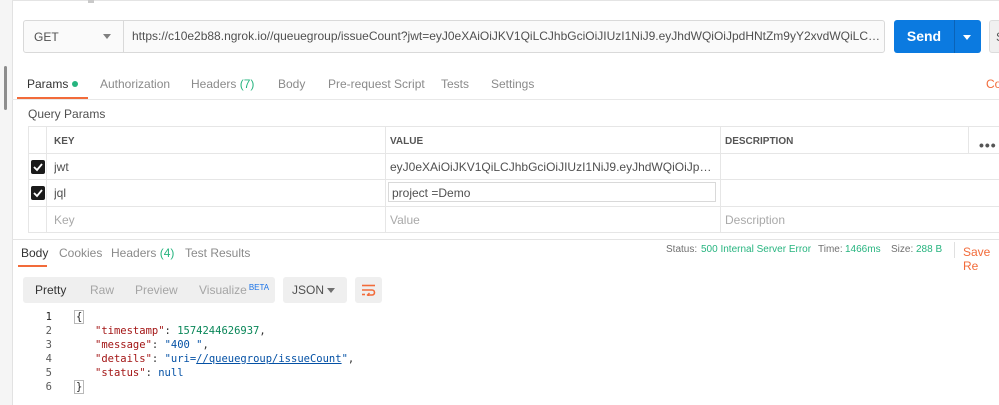  I want to click on more-options-icon: •••, so click(988, 145).